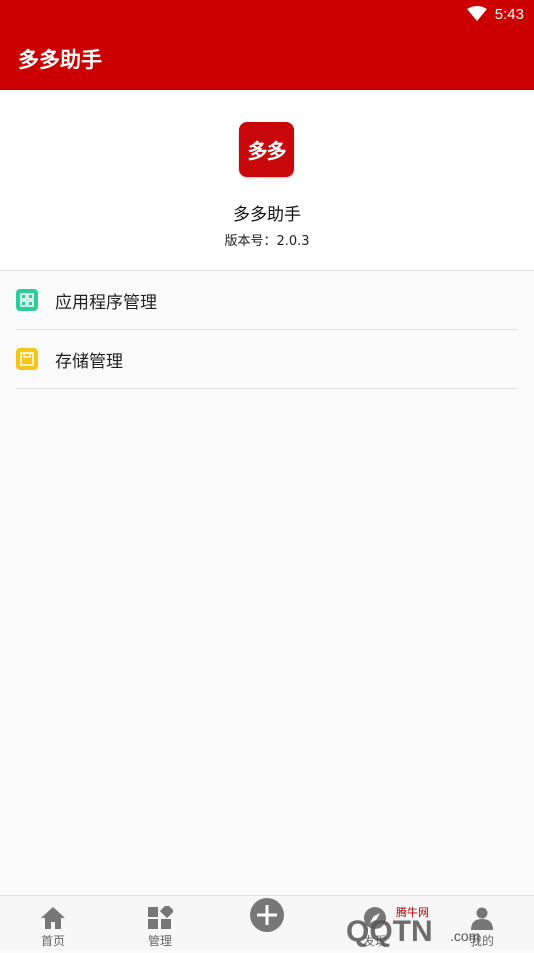 Image resolution: width=534 pixels, height=953 pixels. What do you see at coordinates (509, 14) in the screenshot?
I see `status-time: 5:43` at bounding box center [509, 14].